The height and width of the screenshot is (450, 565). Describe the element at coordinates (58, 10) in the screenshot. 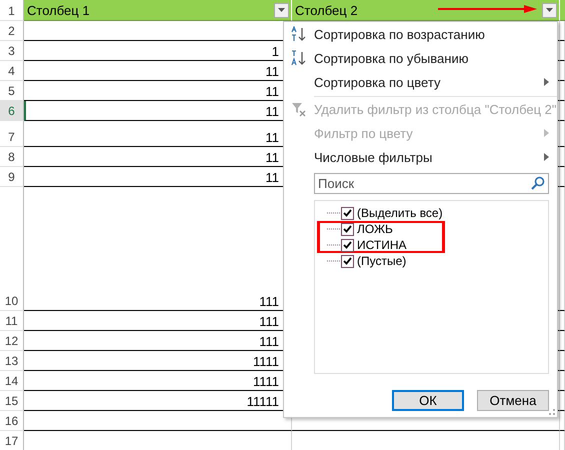

I see `column-header-label: Столбец 1` at that location.